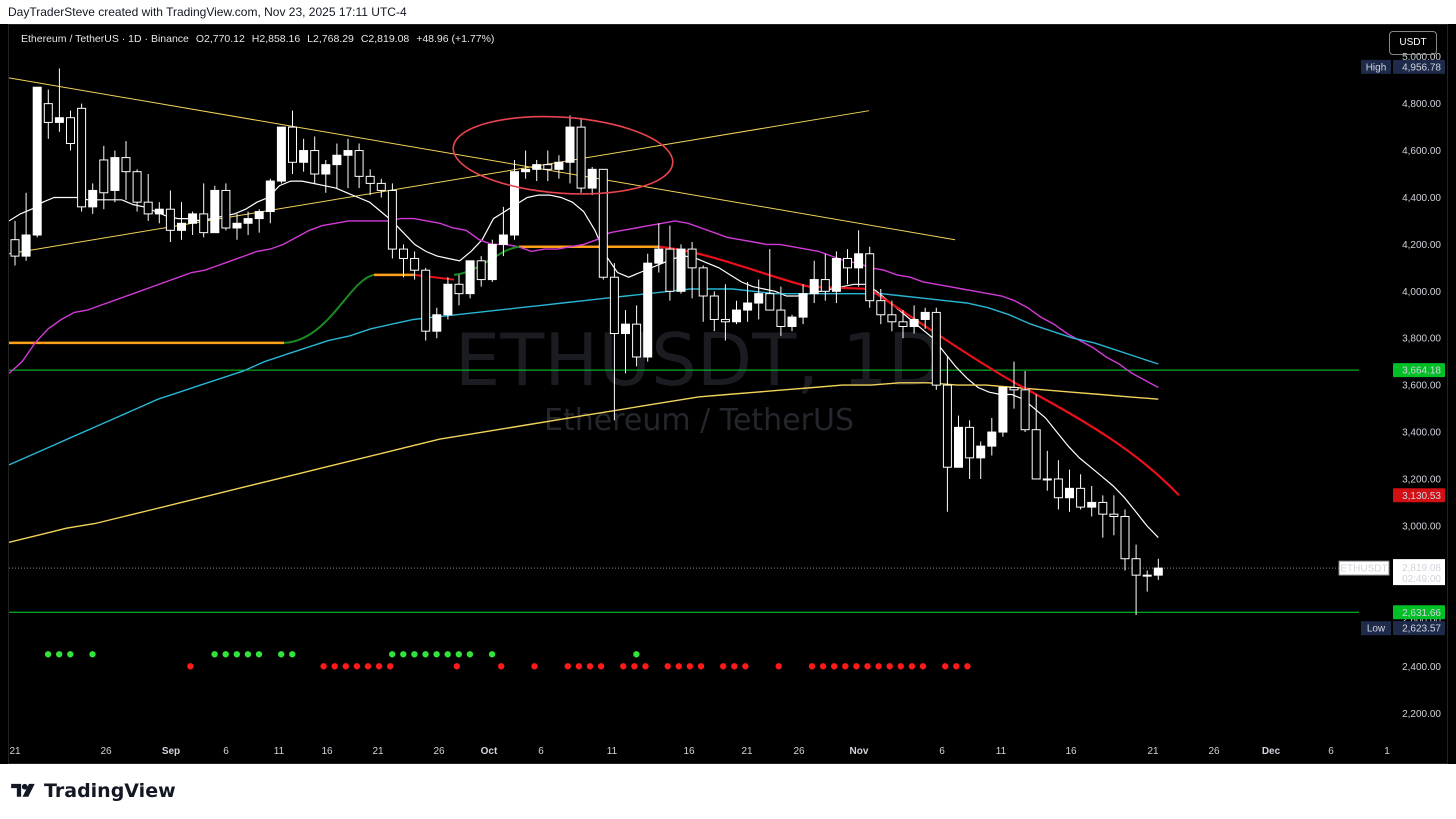 The height and width of the screenshot is (819, 1456). Describe the element at coordinates (171, 751) in the screenshot. I see `x-axis-tick: Sep` at that location.